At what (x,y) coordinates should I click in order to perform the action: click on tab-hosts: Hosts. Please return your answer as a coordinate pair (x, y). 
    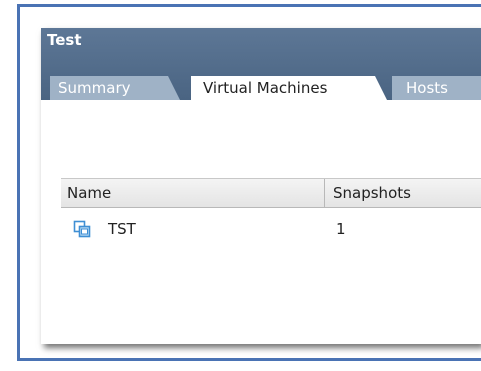
    Looking at the image, I should click on (436, 88).